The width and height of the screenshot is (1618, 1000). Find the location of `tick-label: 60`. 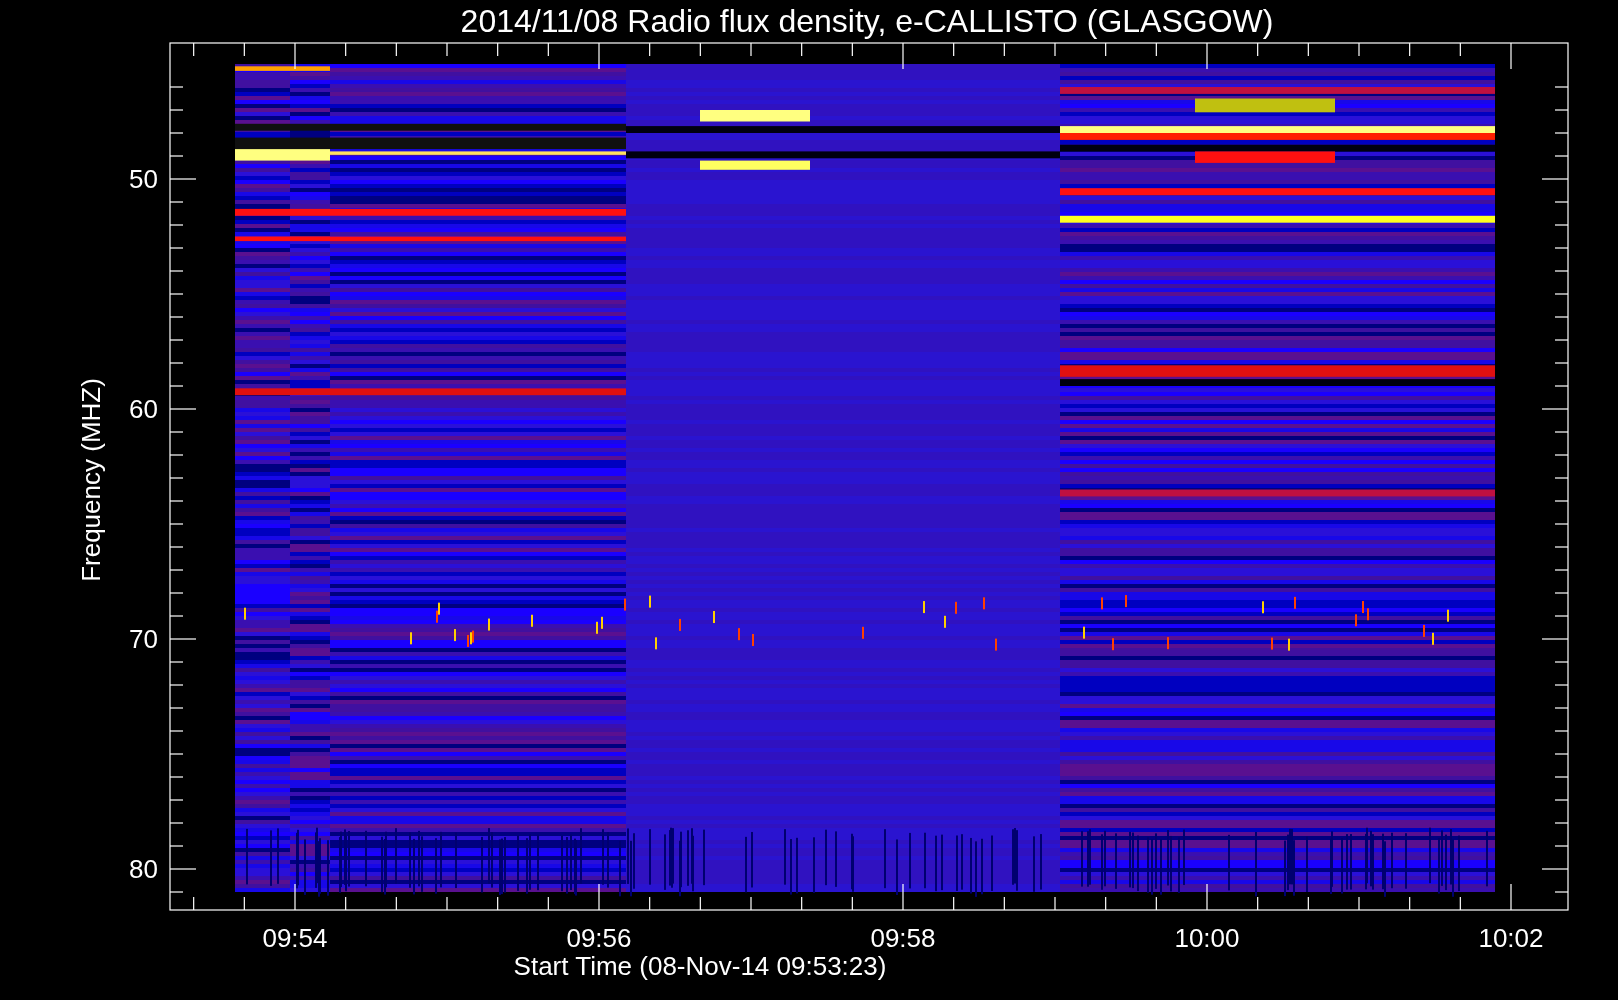

tick-label: 60 is located at coordinates (143, 409).